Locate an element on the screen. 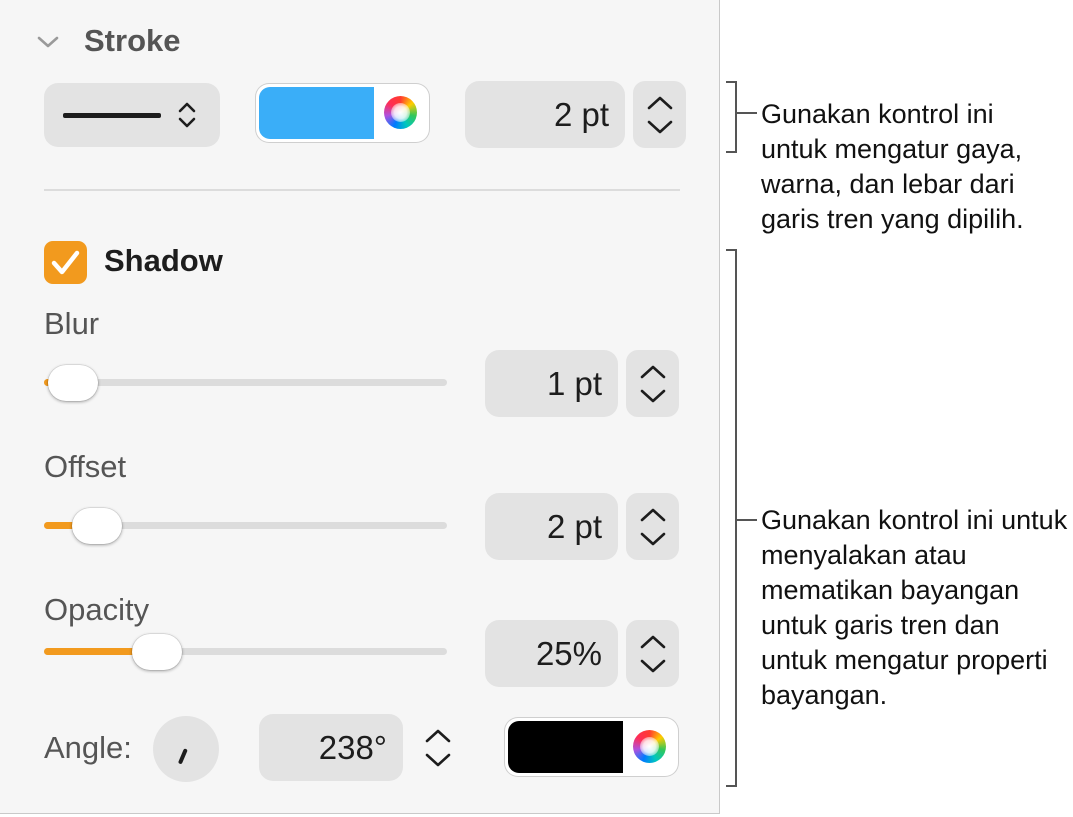 The height and width of the screenshot is (817, 1073). stroke-width-value: 2 pt is located at coordinates (581, 114).